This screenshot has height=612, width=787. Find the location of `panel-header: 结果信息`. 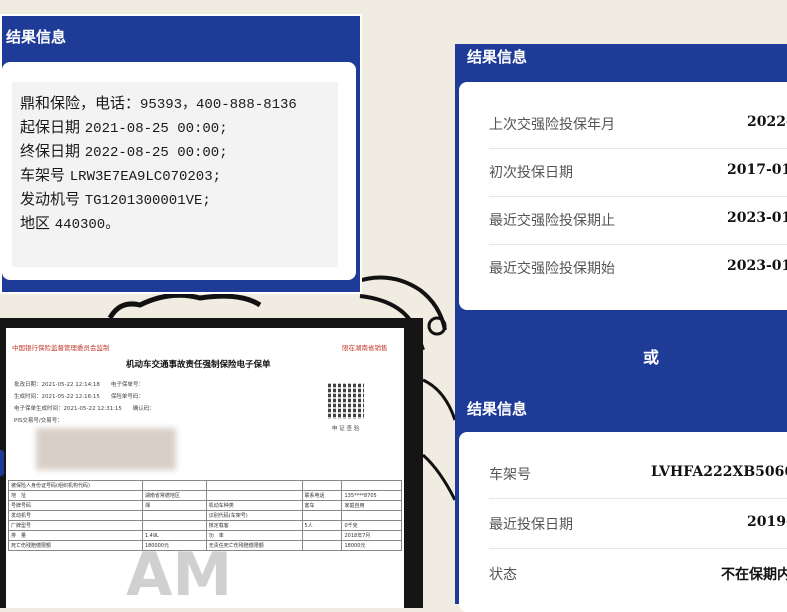

panel-header: 结果信息 is located at coordinates (36, 37).